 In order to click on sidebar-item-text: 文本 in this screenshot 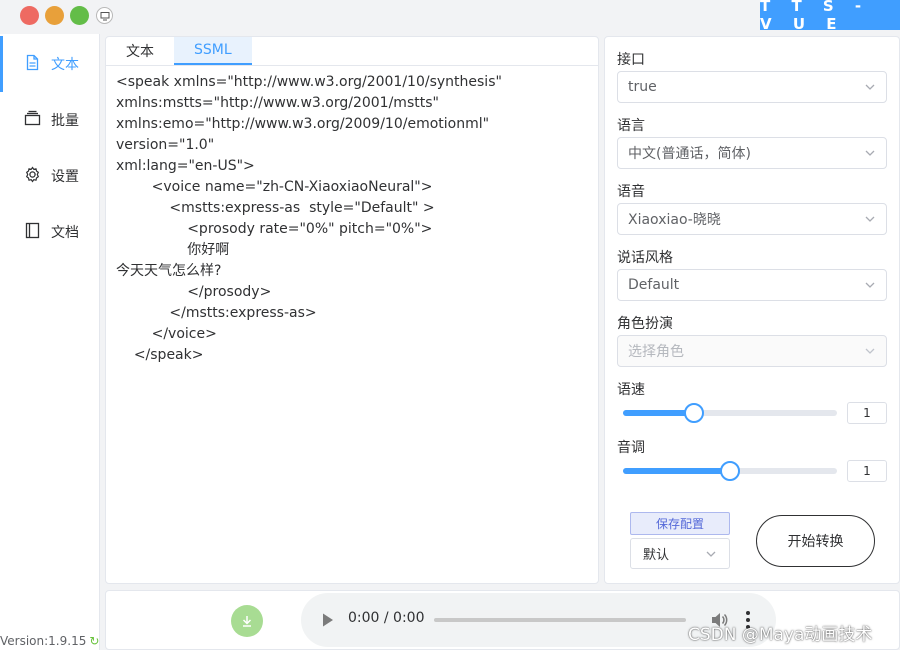, I will do `click(50, 64)`.